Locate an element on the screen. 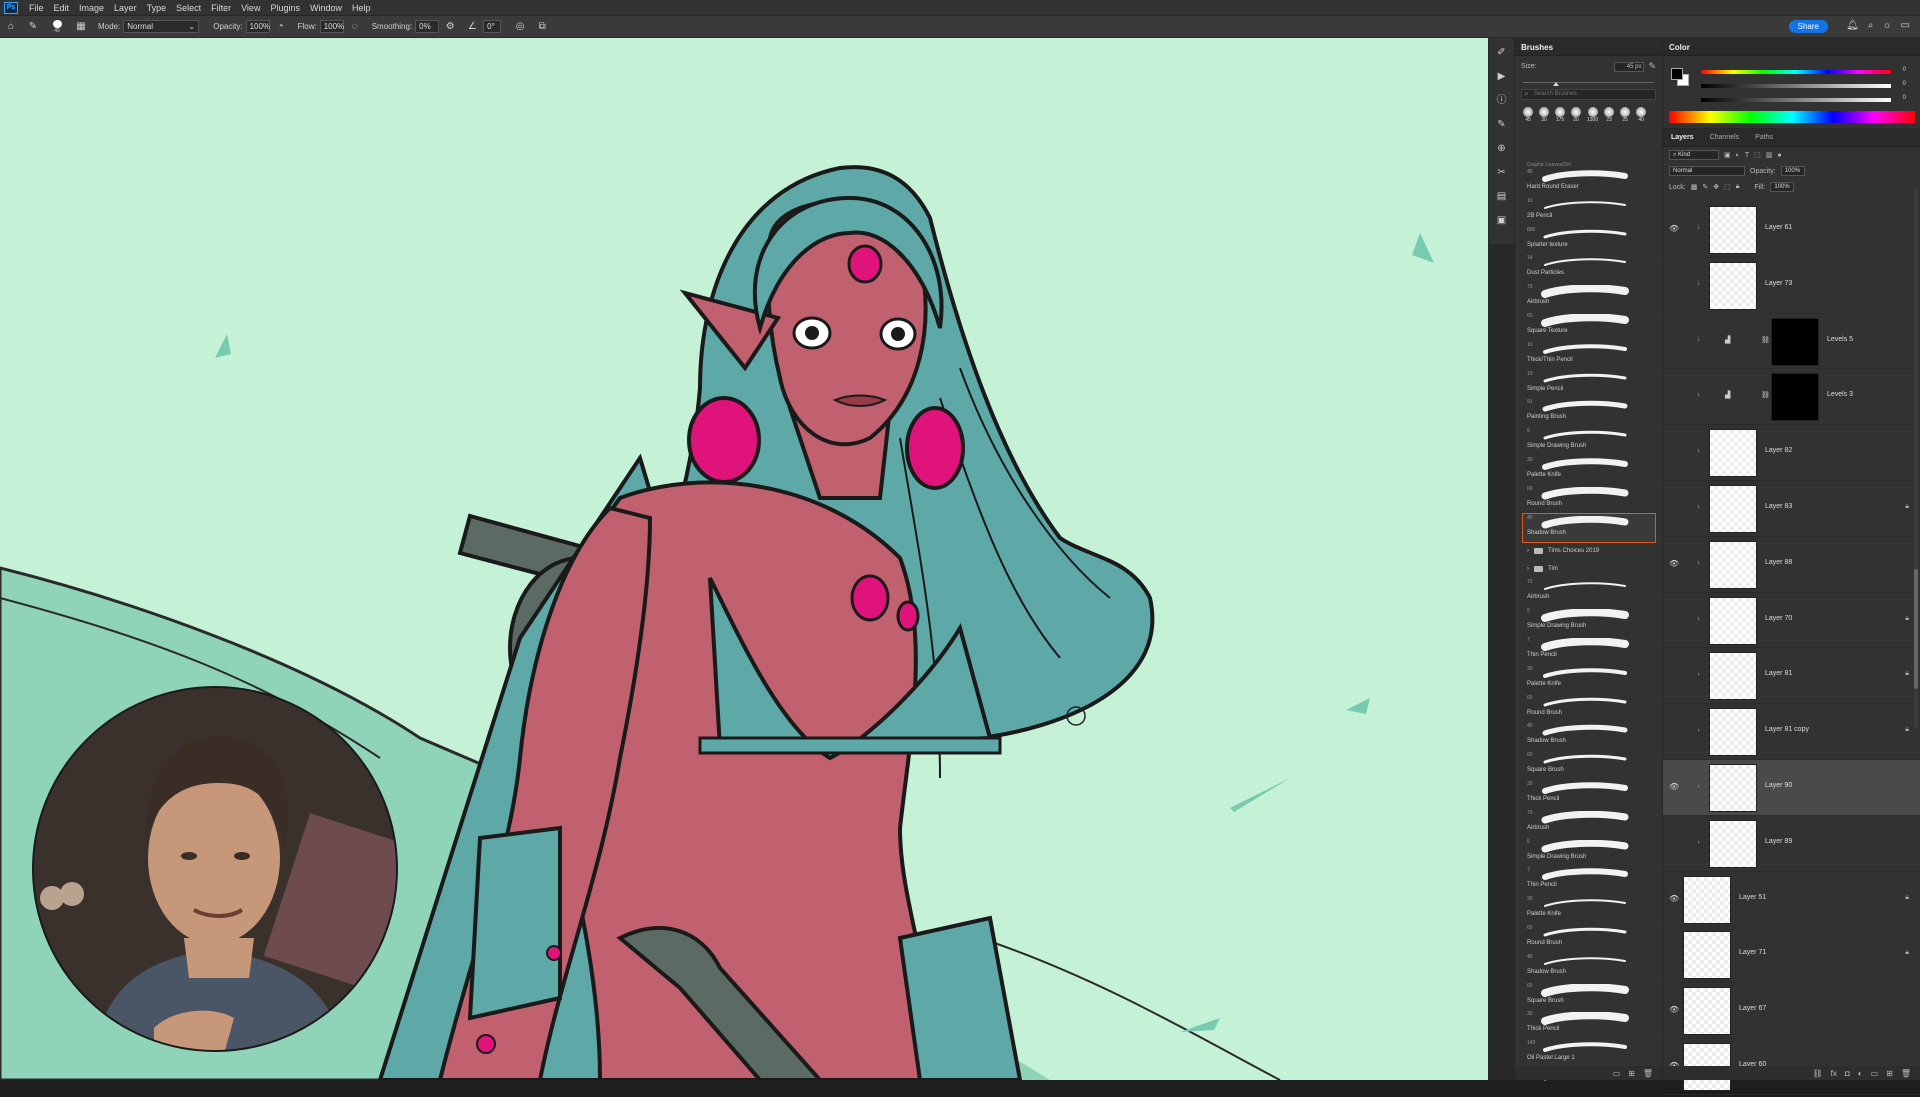  airbrush-icon: ◌ is located at coordinates (355, 27).